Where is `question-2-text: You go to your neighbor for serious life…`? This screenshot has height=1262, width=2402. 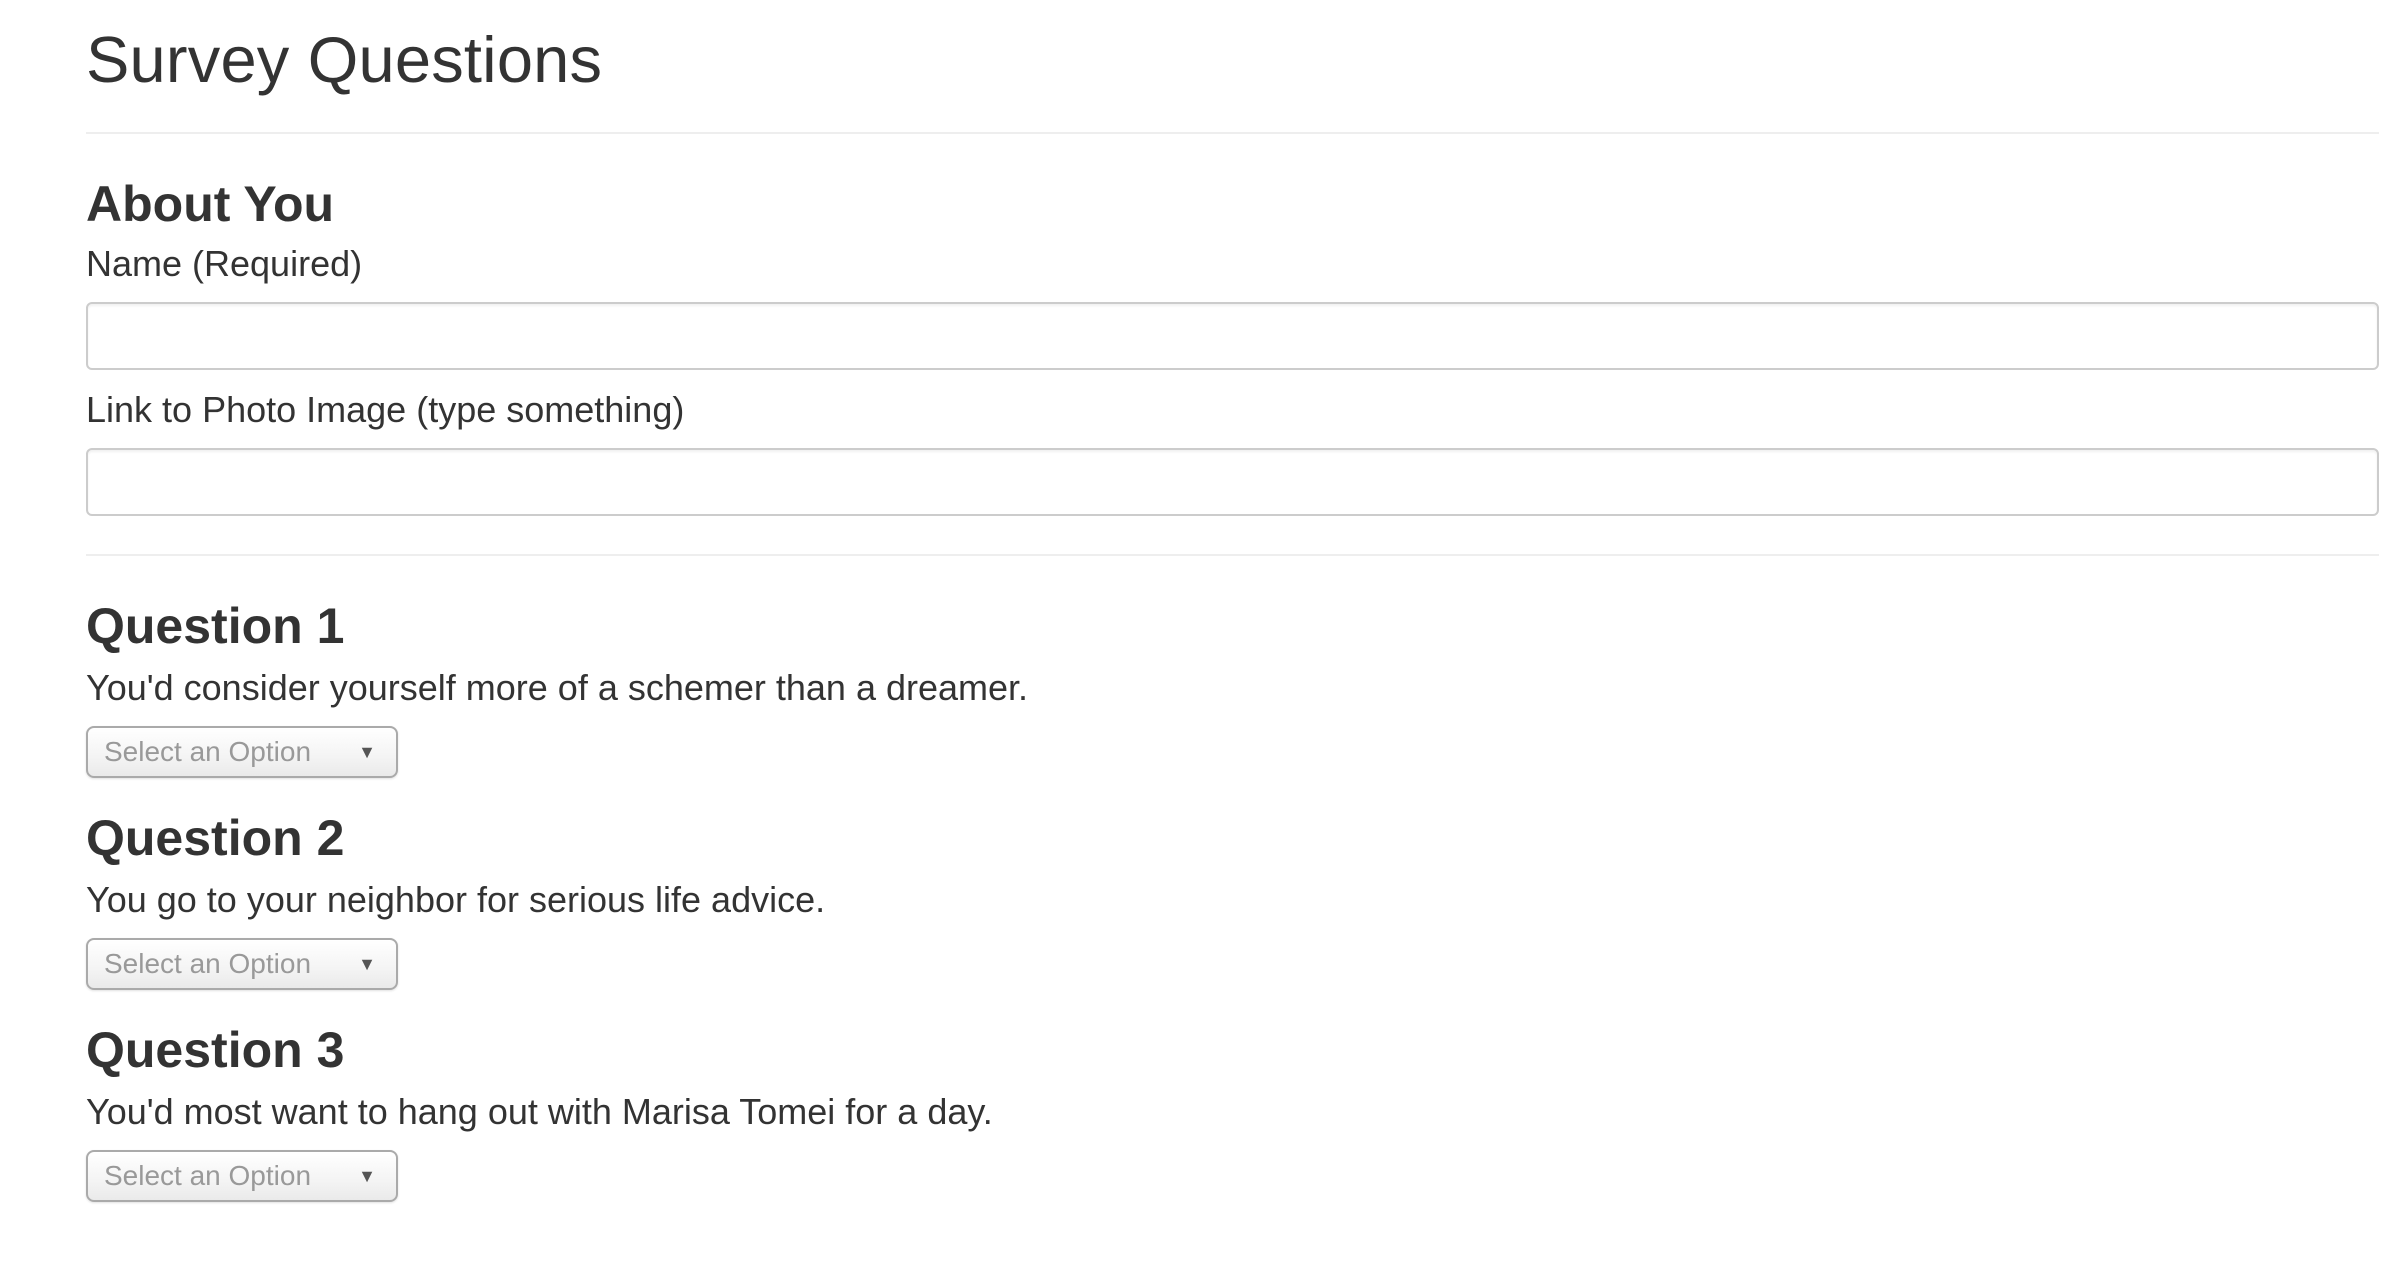
question-2-text: You go to your neighbor for serious life… is located at coordinates (456, 899).